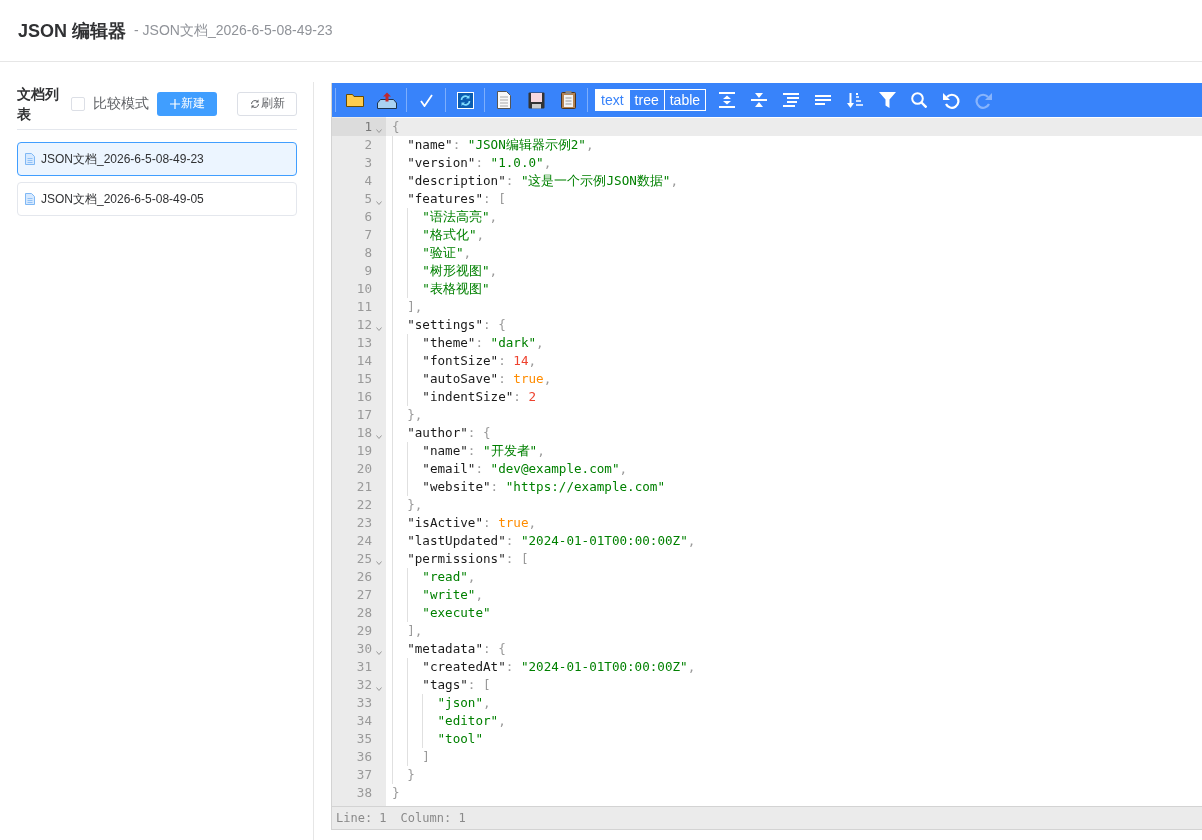  I want to click on search-icon, so click(919, 100).